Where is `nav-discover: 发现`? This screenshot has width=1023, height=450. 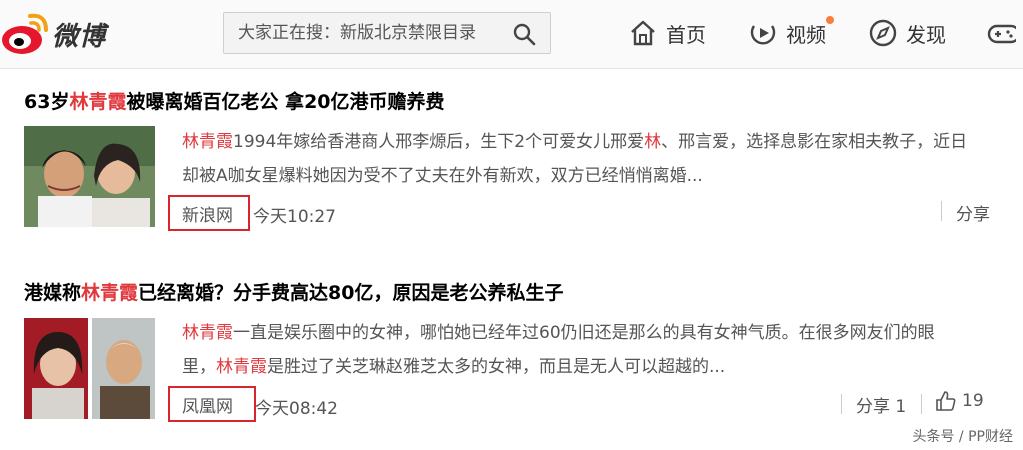
nav-discover: 发现 is located at coordinates (907, 33).